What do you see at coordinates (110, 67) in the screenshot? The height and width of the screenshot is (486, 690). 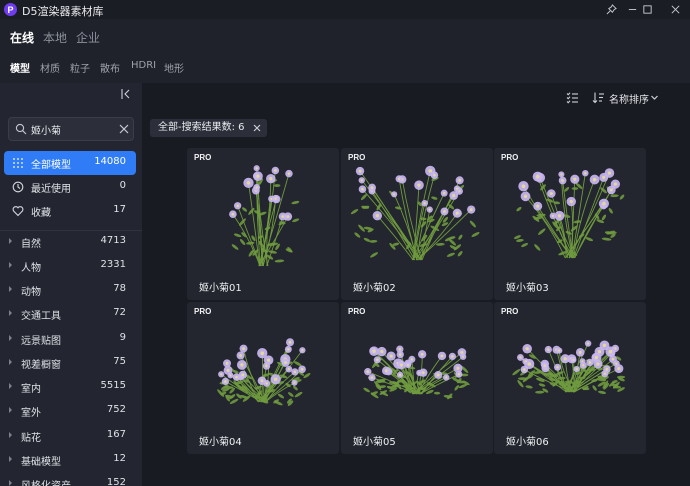 I see `subtab-scatter: 散布` at bounding box center [110, 67].